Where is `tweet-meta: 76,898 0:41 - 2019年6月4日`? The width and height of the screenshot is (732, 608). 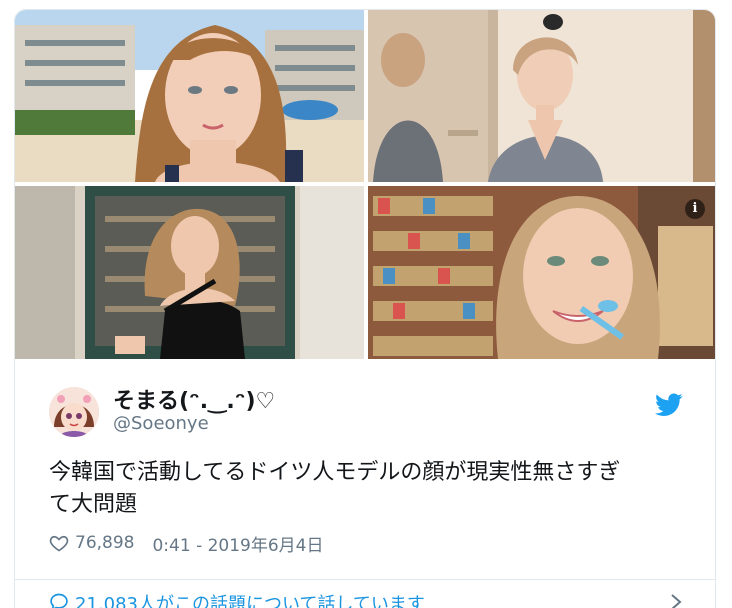
tweet-meta: 76,898 0:41 - 2019年6月4日 is located at coordinates (186, 543).